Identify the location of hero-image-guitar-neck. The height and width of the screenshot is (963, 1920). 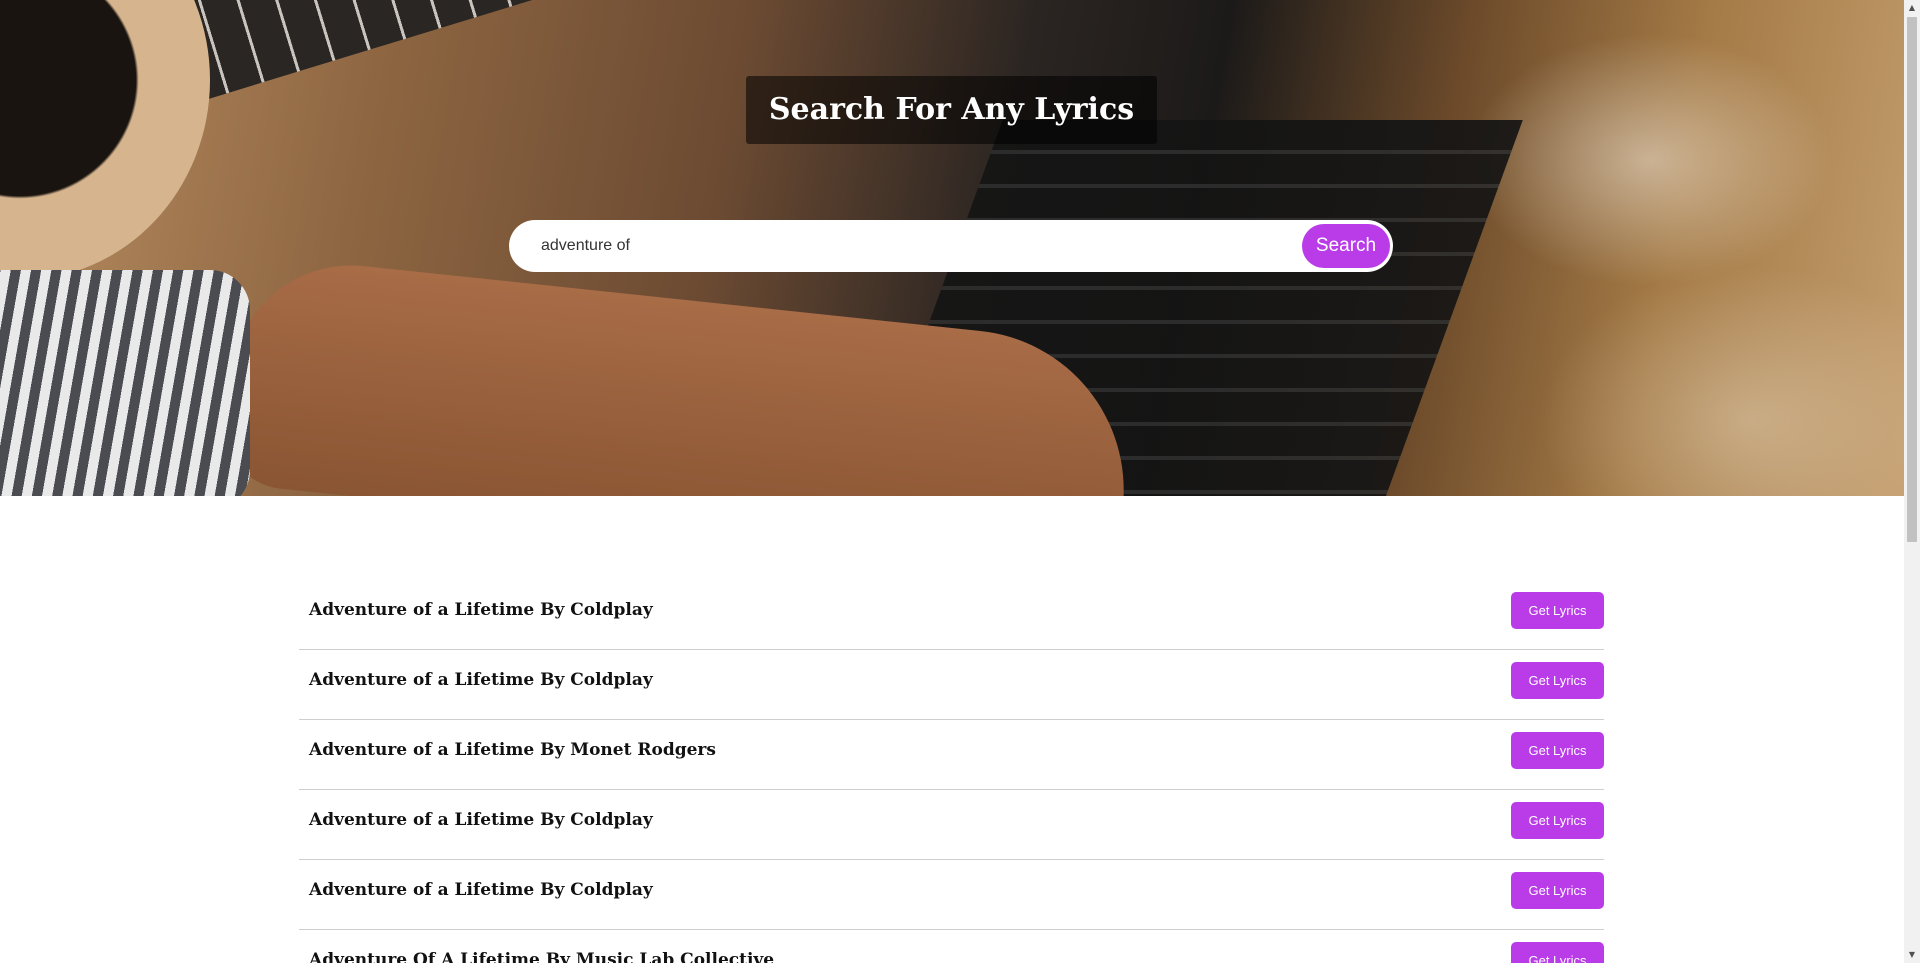
(440, 52).